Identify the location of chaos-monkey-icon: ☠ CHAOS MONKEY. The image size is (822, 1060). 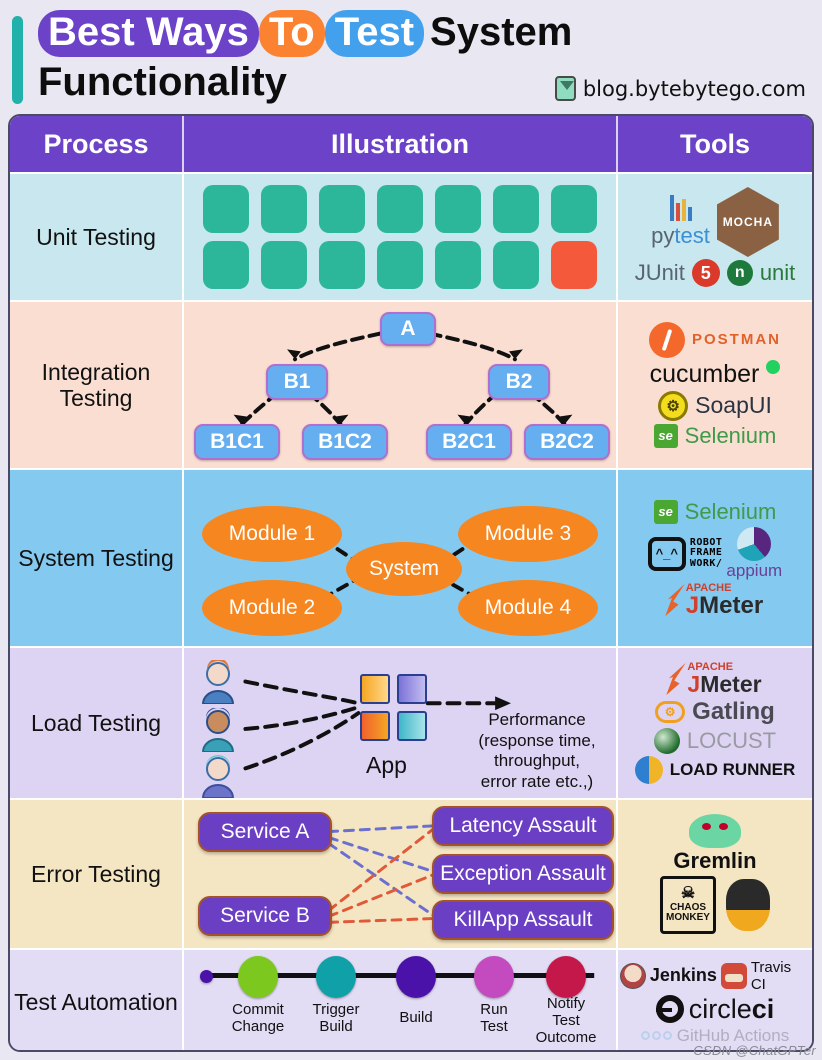
(688, 905).